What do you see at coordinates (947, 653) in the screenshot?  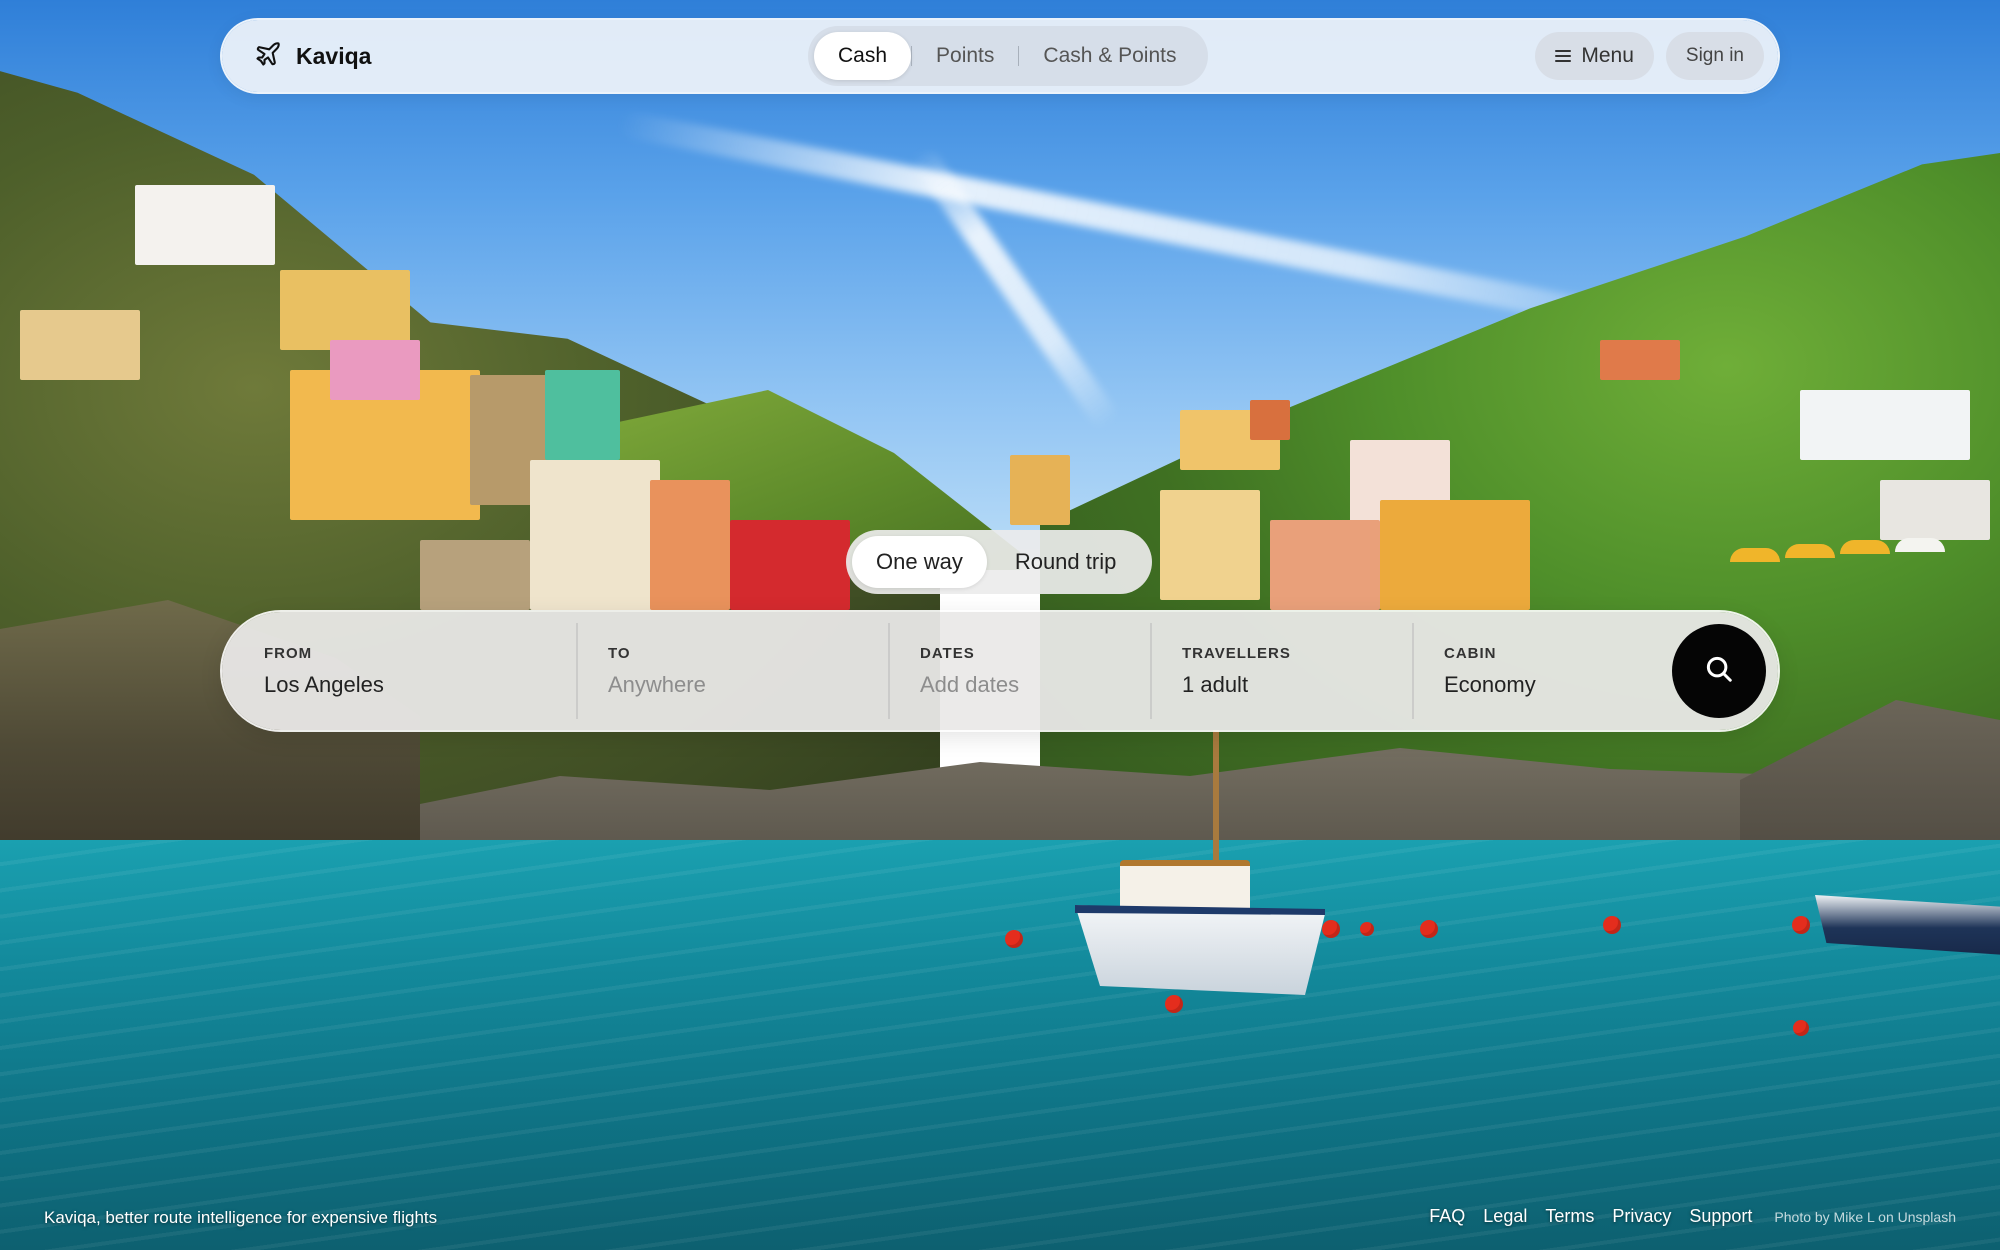 I see `dates-label: DATES` at bounding box center [947, 653].